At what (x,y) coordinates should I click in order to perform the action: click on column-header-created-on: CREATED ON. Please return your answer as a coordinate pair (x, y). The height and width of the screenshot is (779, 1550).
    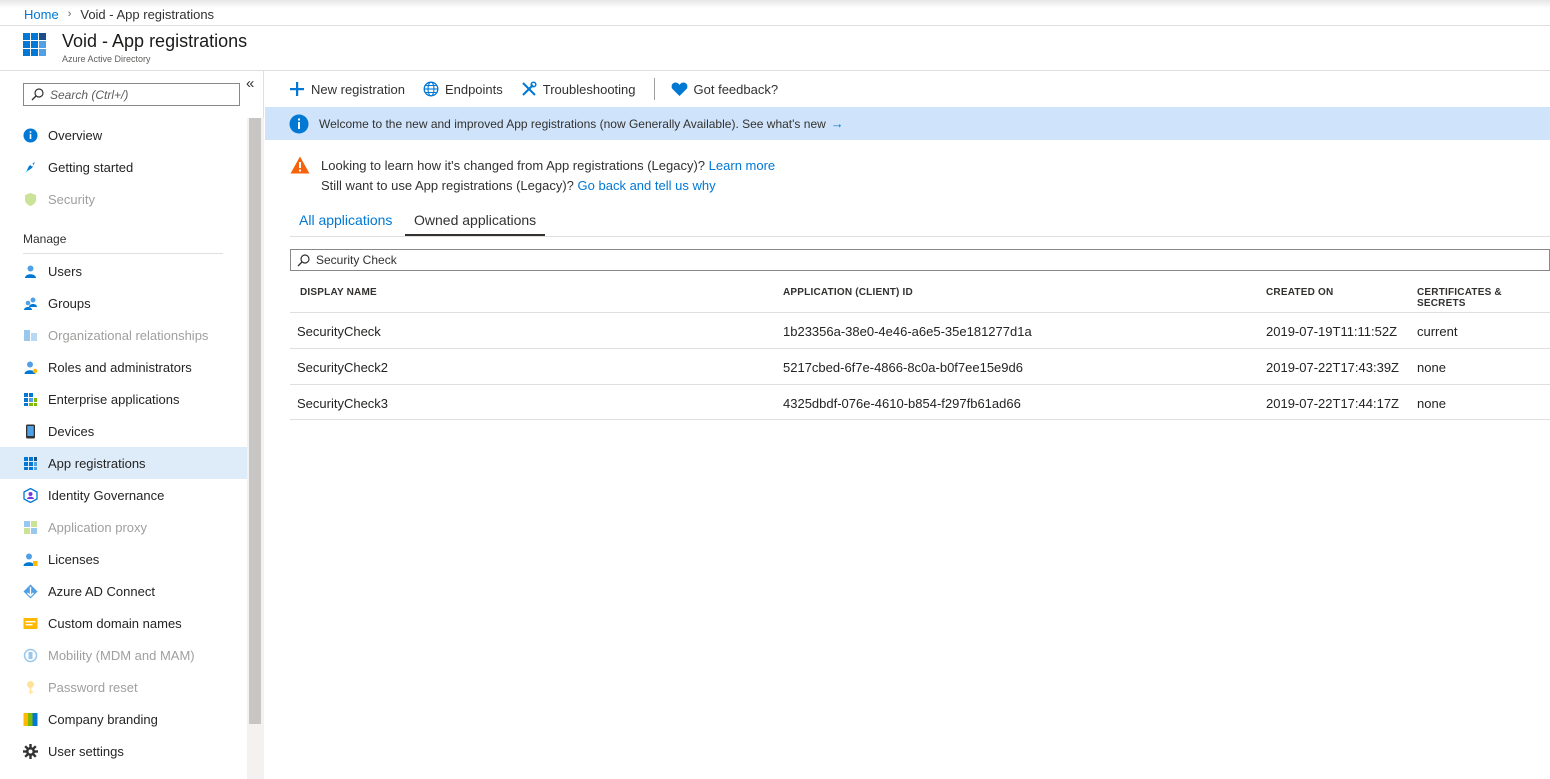
    Looking at the image, I should click on (1299, 292).